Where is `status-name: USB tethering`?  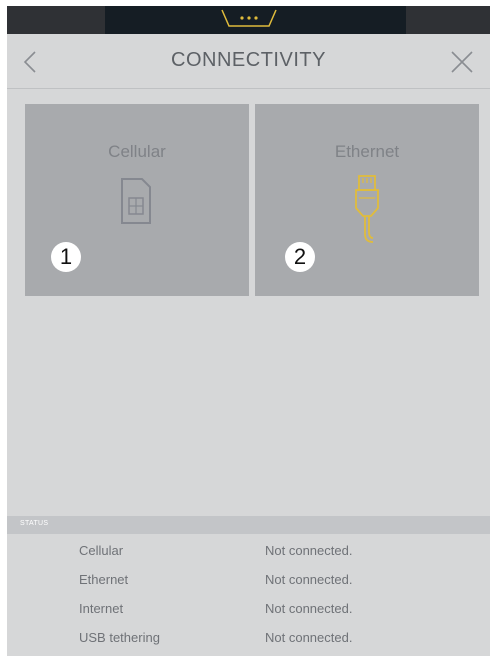
status-name: USB tethering is located at coordinates (119, 637).